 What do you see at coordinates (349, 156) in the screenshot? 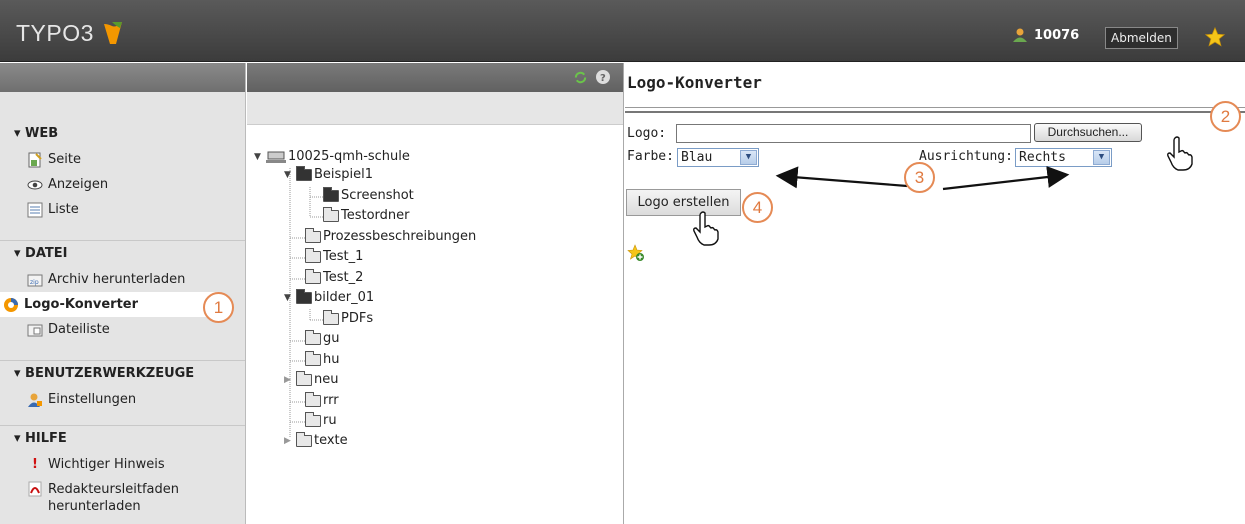
I see `tree-node-label: 10025-qmh-schule` at bounding box center [349, 156].